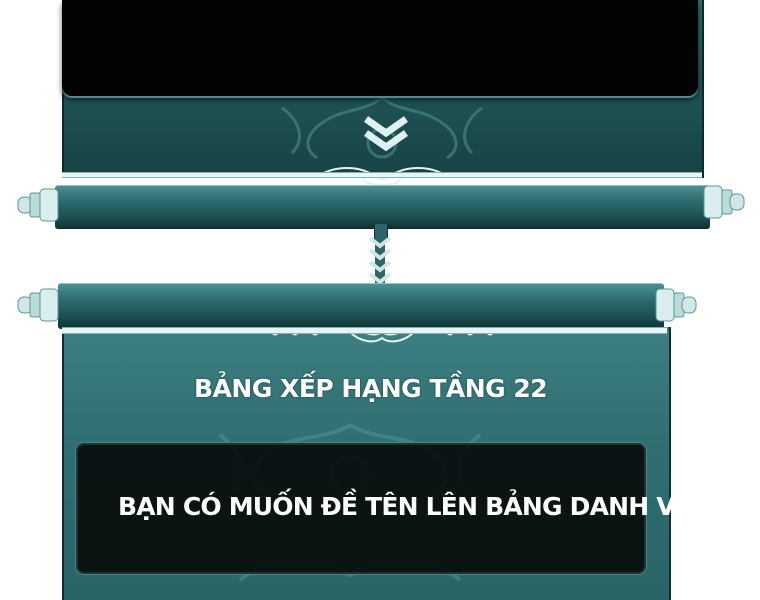  I want to click on top-scroll-rod, so click(382, 207).